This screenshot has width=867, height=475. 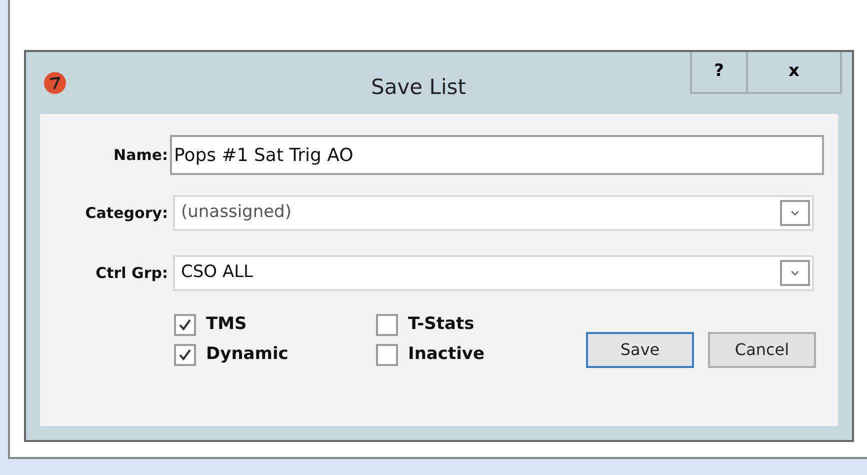 I want to click on save-button: Save, so click(x=640, y=350).